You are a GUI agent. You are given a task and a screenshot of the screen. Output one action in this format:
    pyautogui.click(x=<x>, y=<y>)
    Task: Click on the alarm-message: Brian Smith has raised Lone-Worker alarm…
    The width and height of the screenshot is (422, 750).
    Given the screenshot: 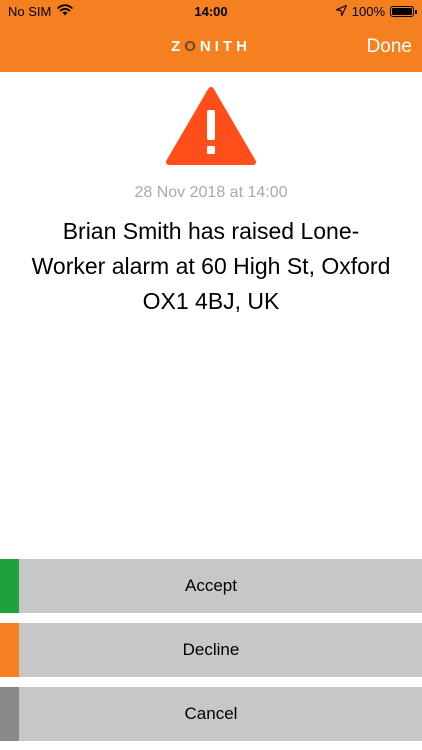 What is the action you would take?
    pyautogui.click(x=211, y=266)
    